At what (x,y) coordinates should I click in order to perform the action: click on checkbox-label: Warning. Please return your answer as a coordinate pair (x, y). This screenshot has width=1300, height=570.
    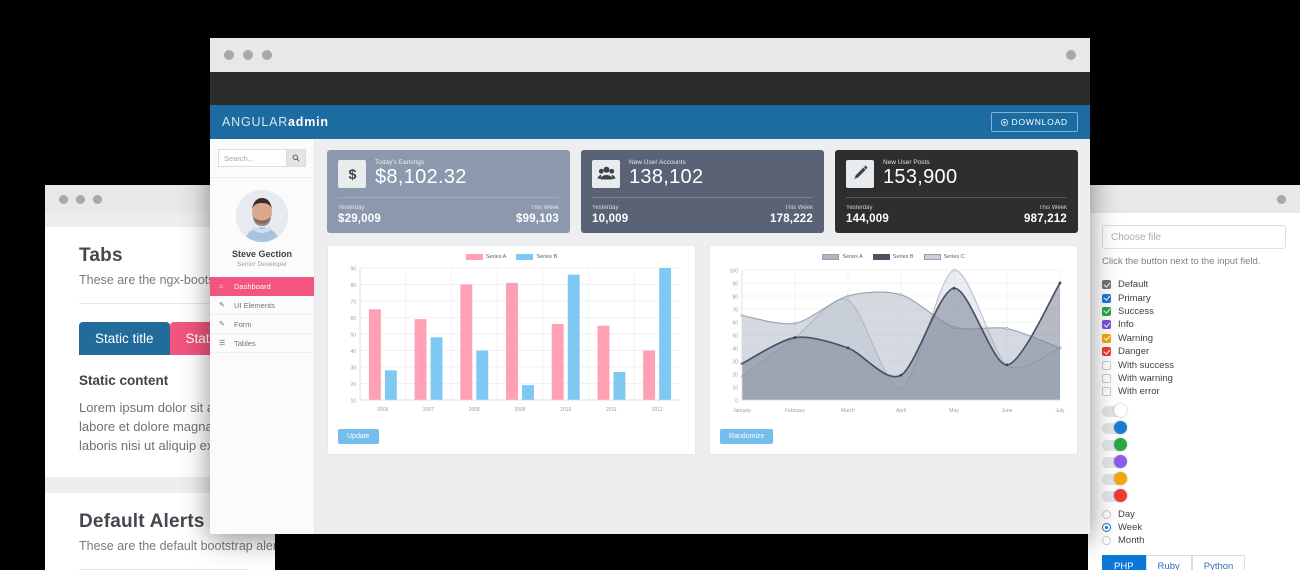
    Looking at the image, I should click on (1136, 338).